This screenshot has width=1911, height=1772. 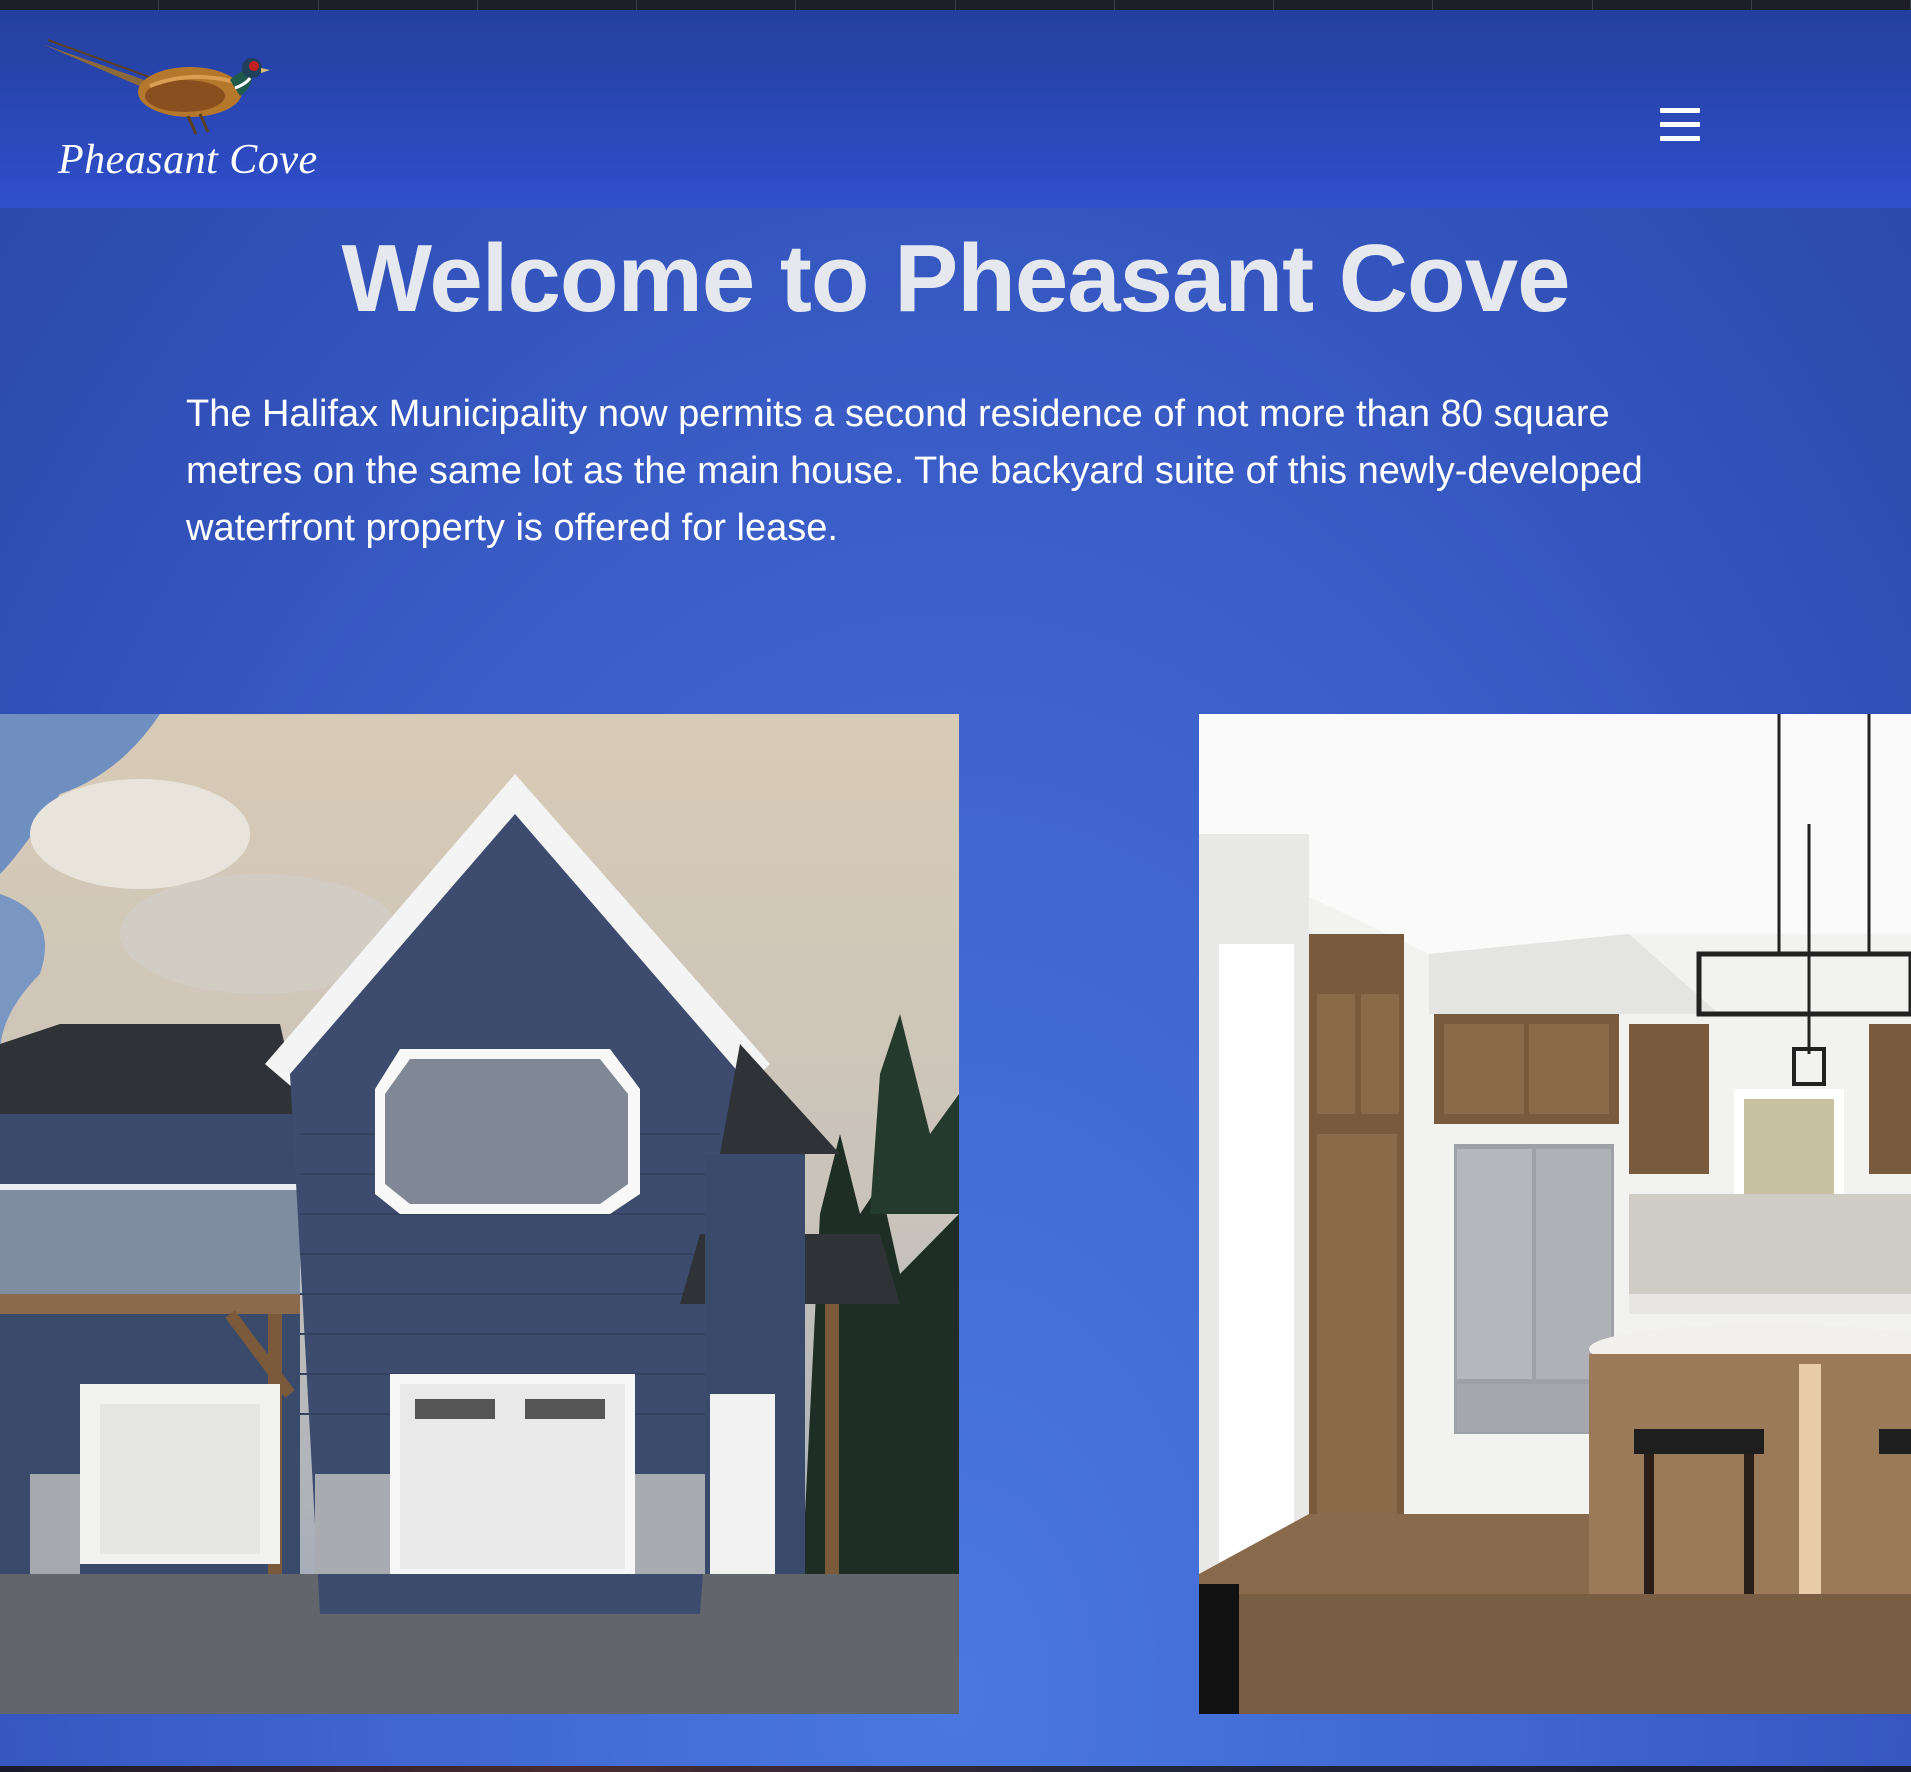 I want to click on hamburger-menu-icon, so click(x=1680, y=110).